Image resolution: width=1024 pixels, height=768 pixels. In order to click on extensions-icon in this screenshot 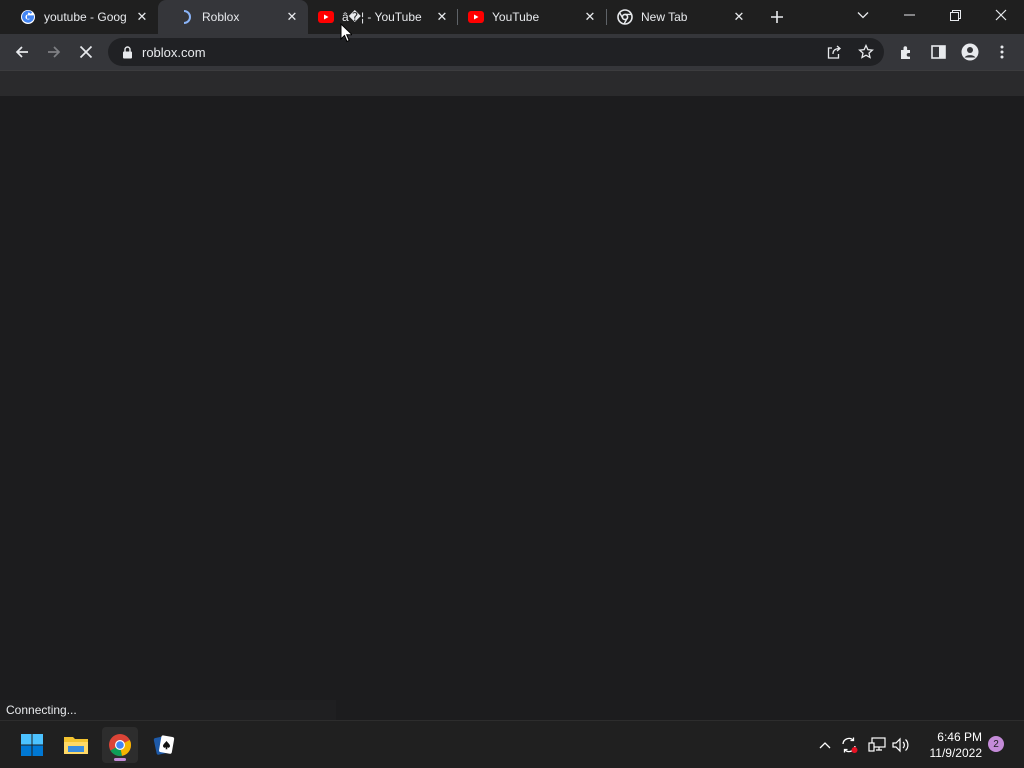, I will do `click(906, 52)`.